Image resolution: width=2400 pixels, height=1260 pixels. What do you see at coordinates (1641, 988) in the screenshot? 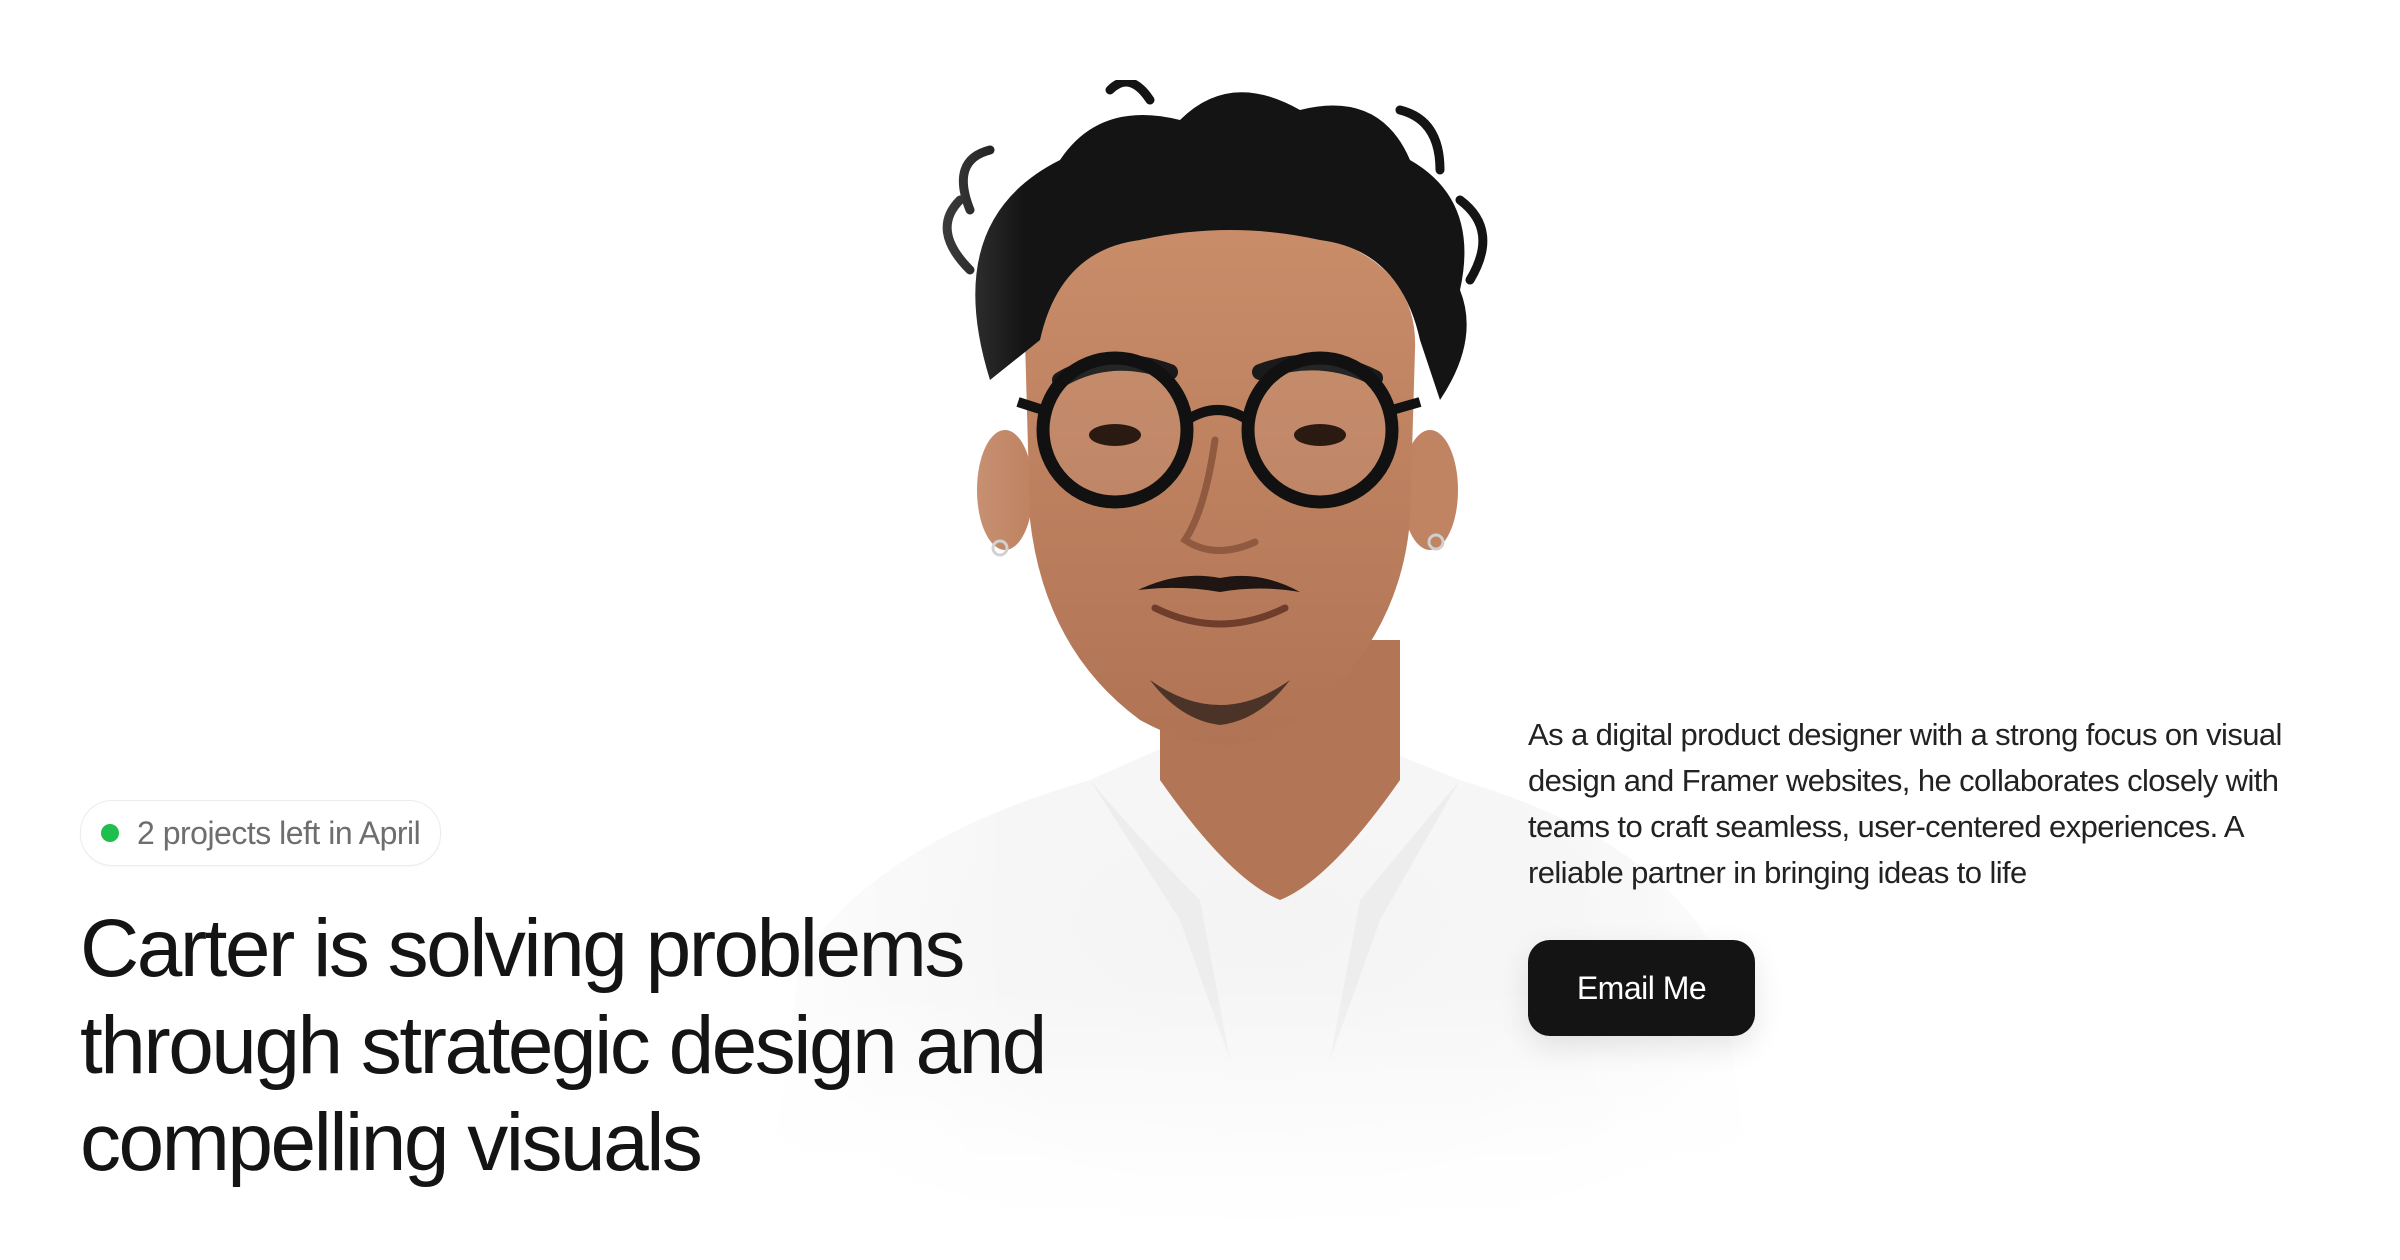
I see `email-me-button: Email Me` at bounding box center [1641, 988].